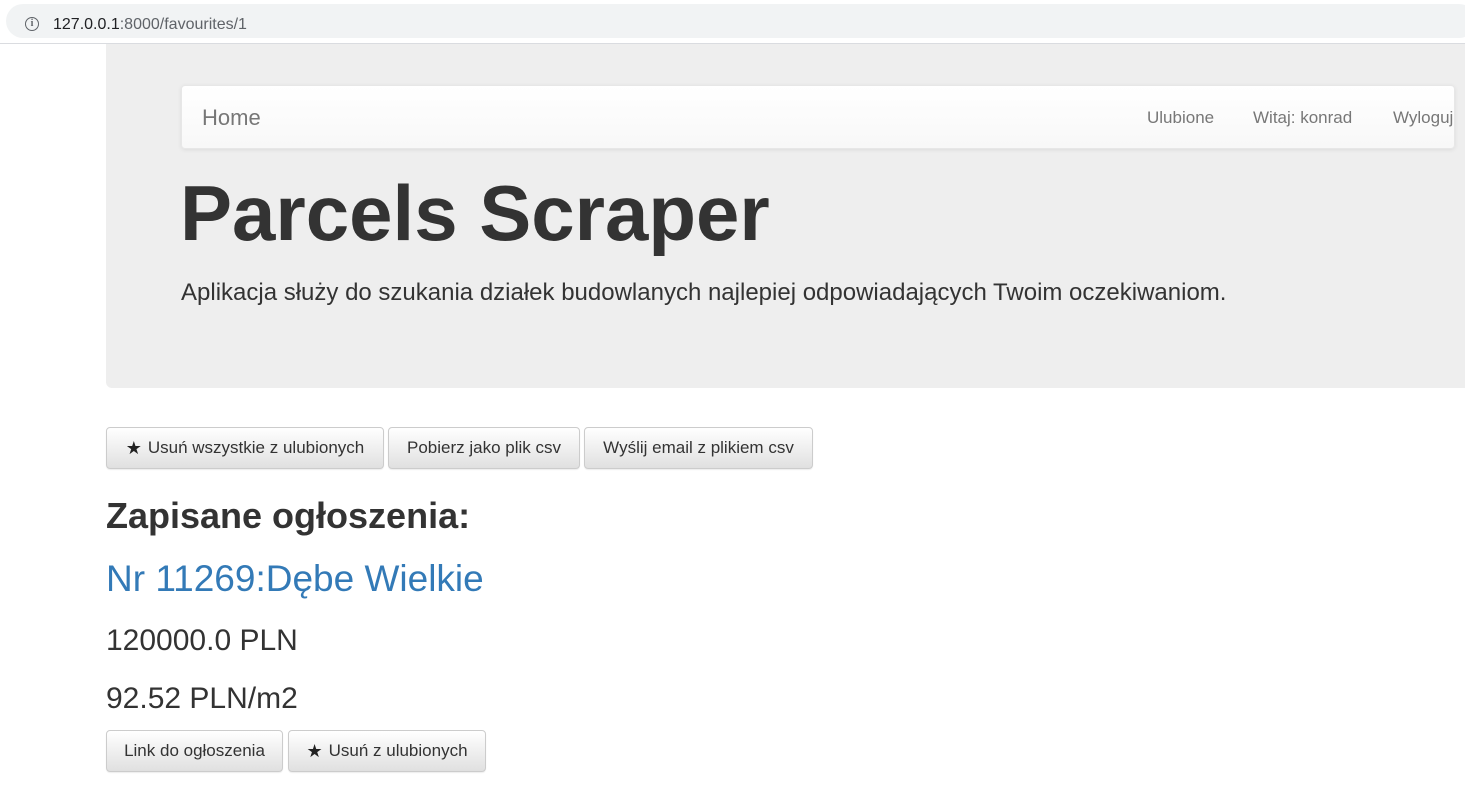  I want to click on listing-link-button: Link do ogłoszenia, so click(194, 751).